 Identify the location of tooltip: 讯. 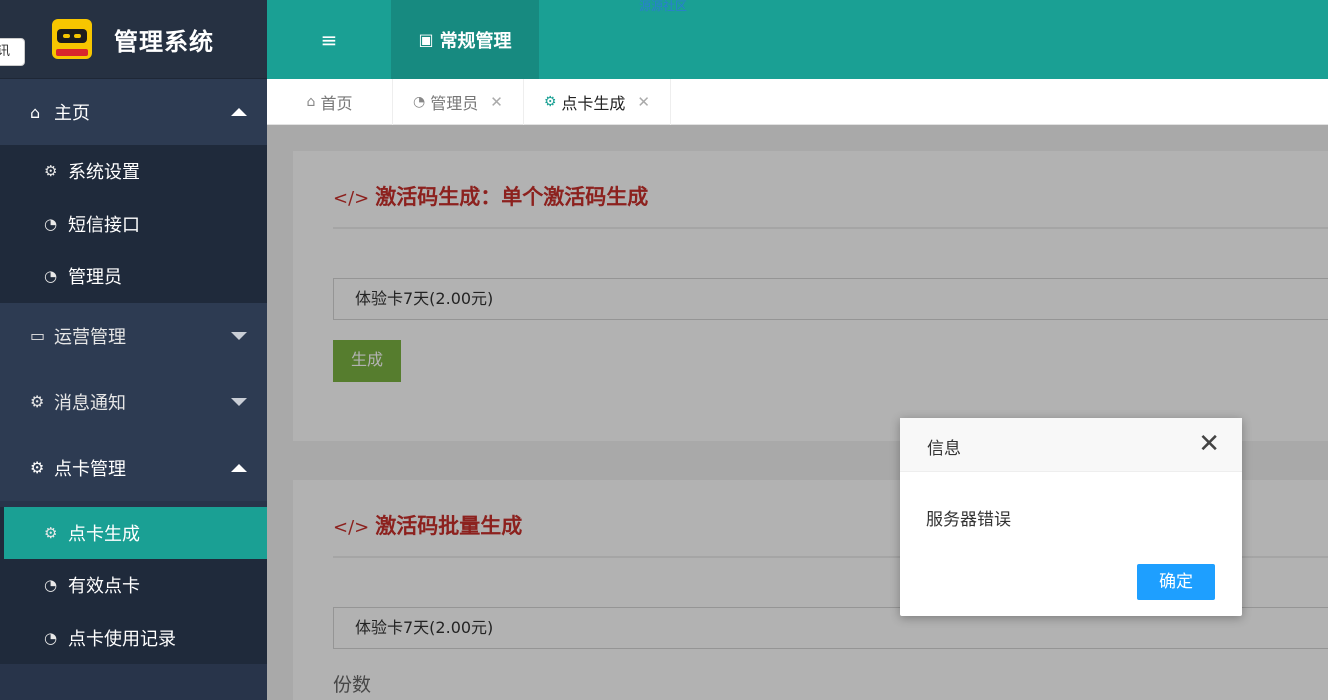
(12, 52).